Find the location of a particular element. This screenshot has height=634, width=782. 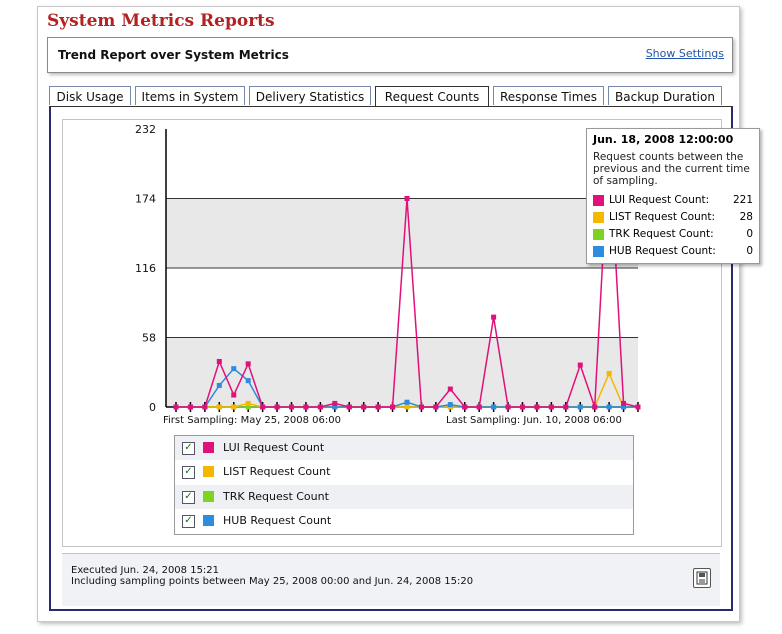

first-sampling-label: First Sampling: May 25, 2008 06:00 is located at coordinates (252, 420).